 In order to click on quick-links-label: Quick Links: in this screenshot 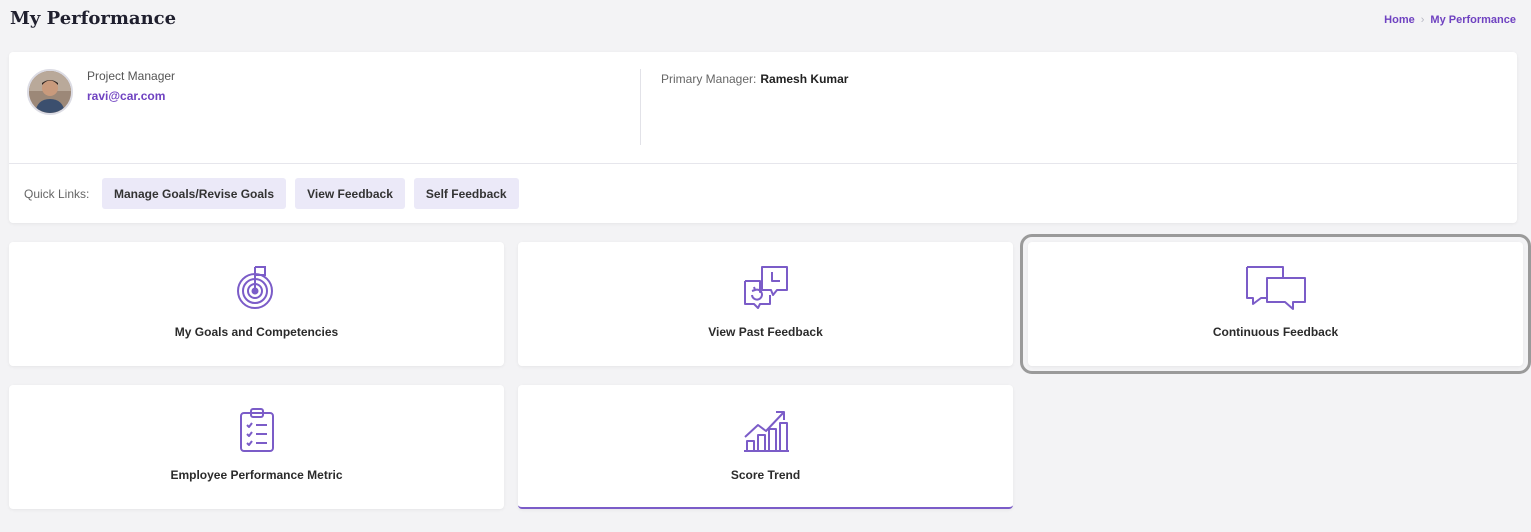, I will do `click(57, 194)`.